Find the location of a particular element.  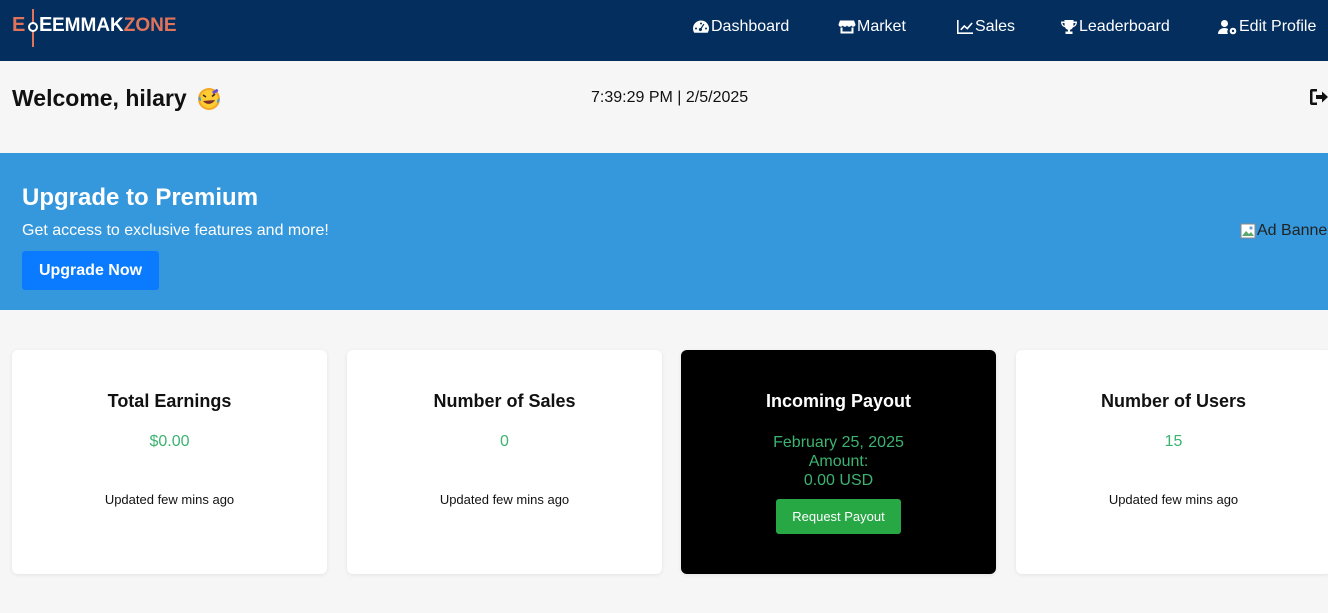

payout-date: February 25, 2025 is located at coordinates (838, 442).